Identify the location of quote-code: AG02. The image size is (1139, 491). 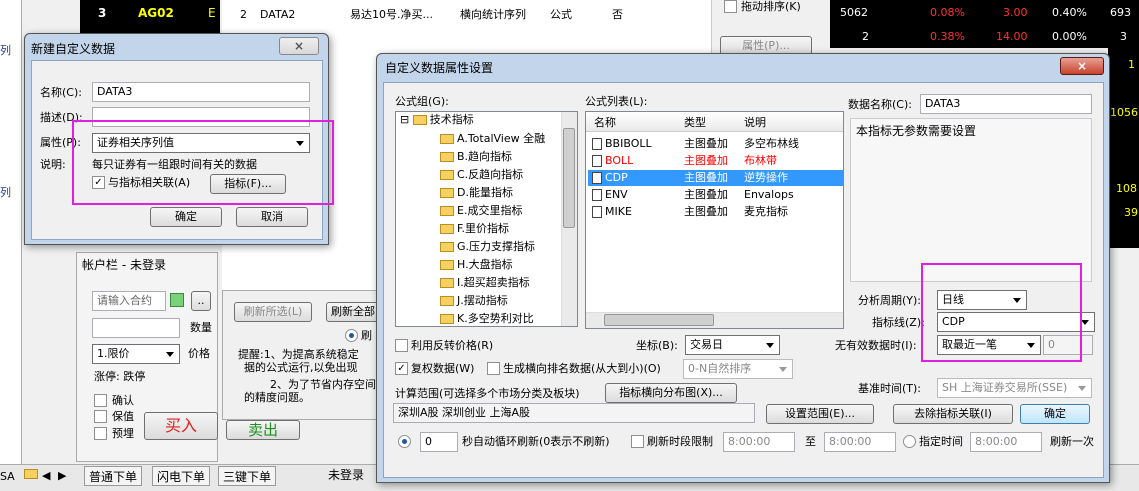
(156, 13).